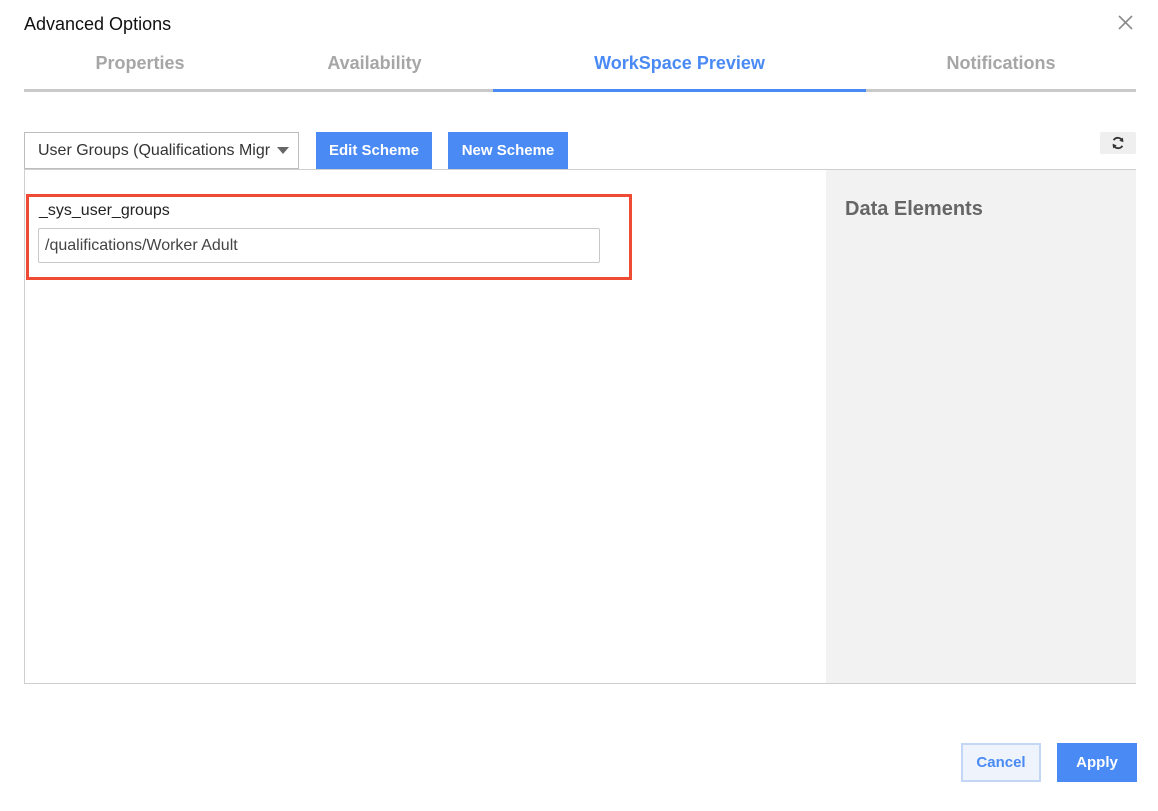 The height and width of the screenshot is (811, 1158). Describe the element at coordinates (140, 68) in the screenshot. I see `tab-properties: Properties` at that location.